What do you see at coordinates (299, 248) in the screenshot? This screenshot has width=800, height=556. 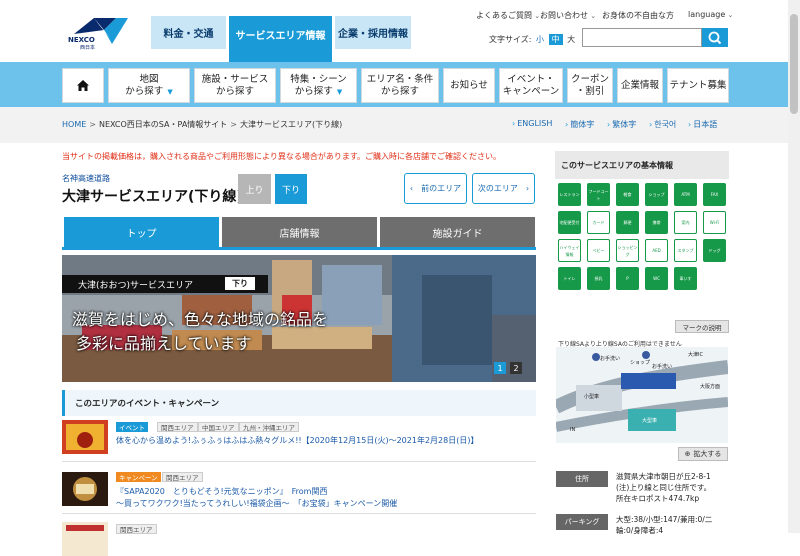 I see `tab-underline` at bounding box center [299, 248].